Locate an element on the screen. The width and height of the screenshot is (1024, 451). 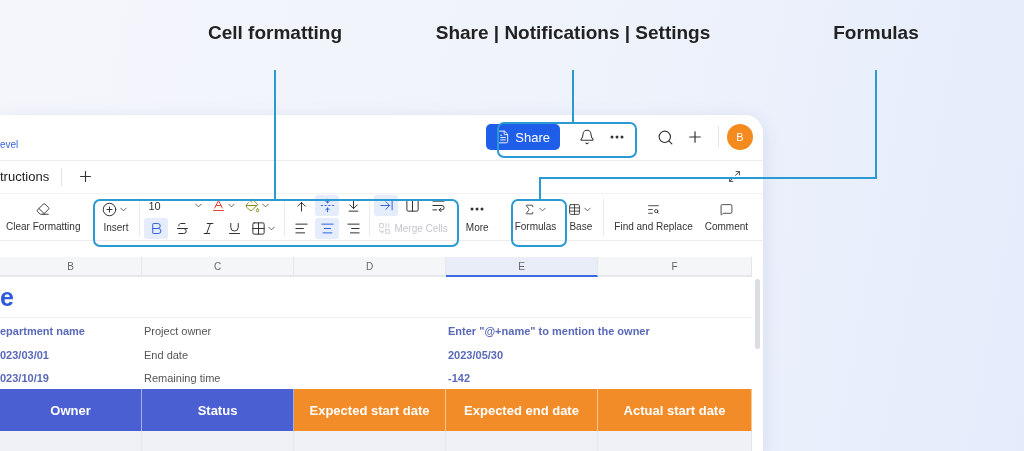
column-header: D is located at coordinates (370, 267).